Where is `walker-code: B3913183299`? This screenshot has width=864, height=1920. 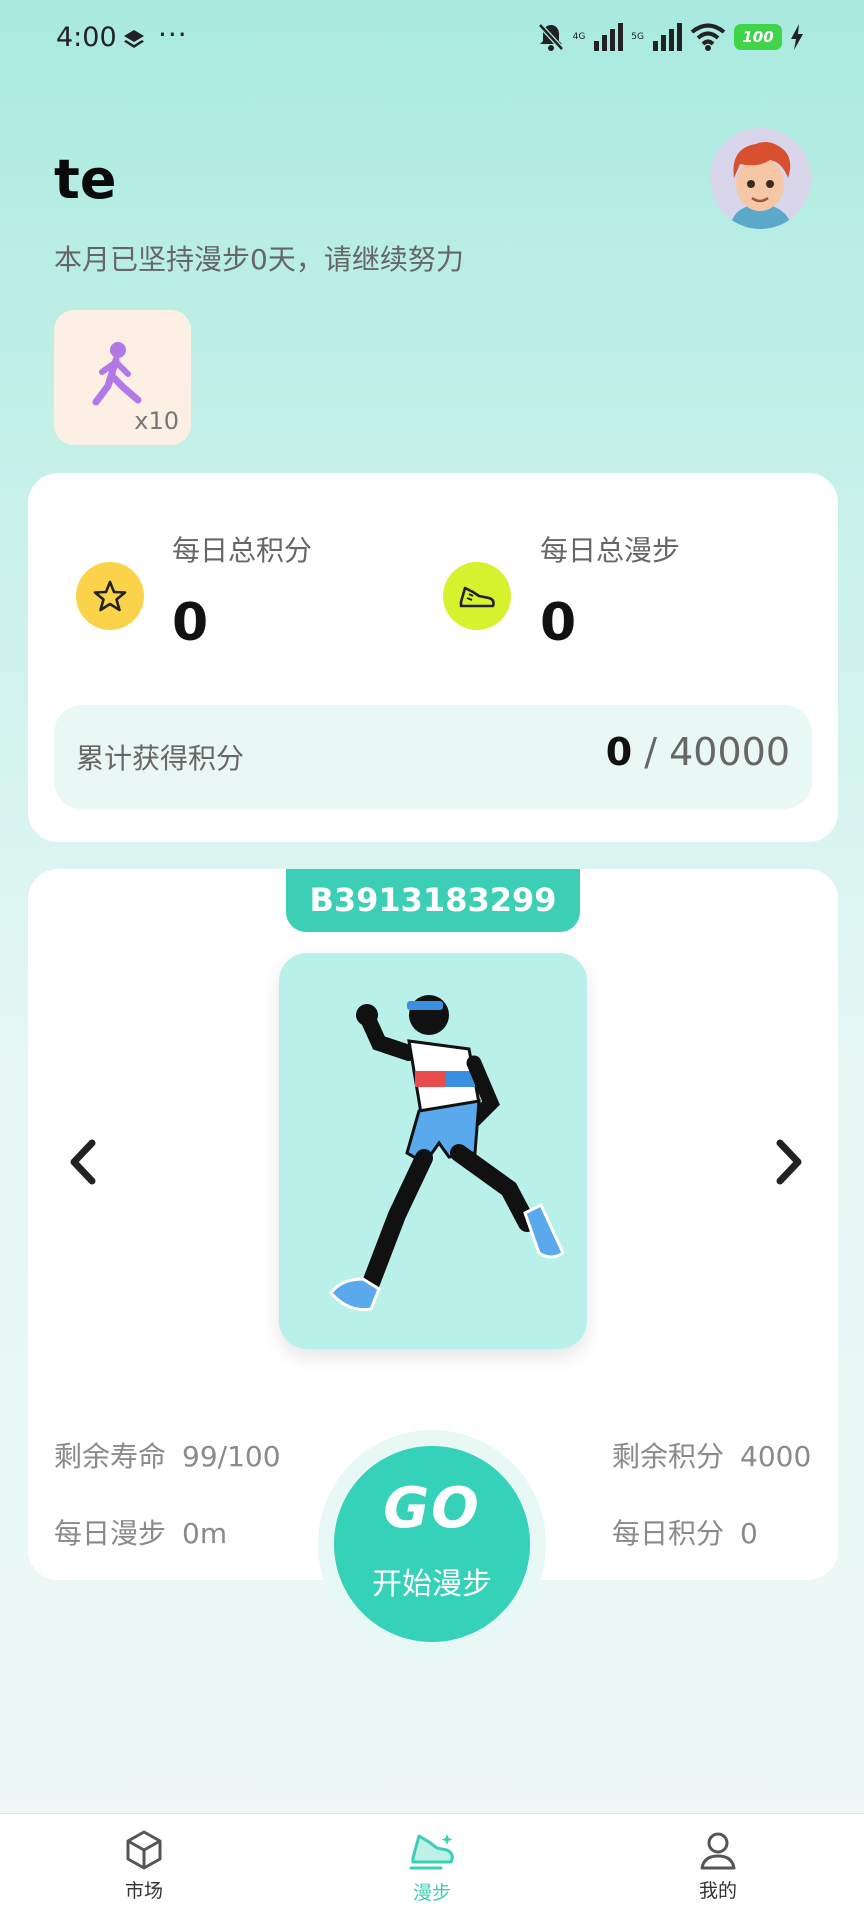
walker-code: B3913183299 is located at coordinates (433, 900).